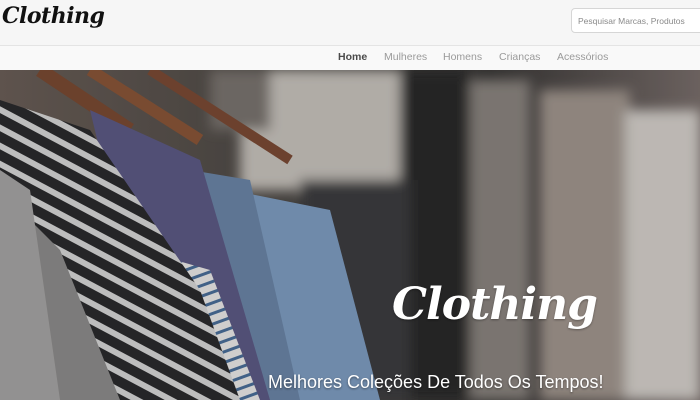  What do you see at coordinates (405, 57) in the screenshot?
I see `nav-item-mulheres: Mulheres` at bounding box center [405, 57].